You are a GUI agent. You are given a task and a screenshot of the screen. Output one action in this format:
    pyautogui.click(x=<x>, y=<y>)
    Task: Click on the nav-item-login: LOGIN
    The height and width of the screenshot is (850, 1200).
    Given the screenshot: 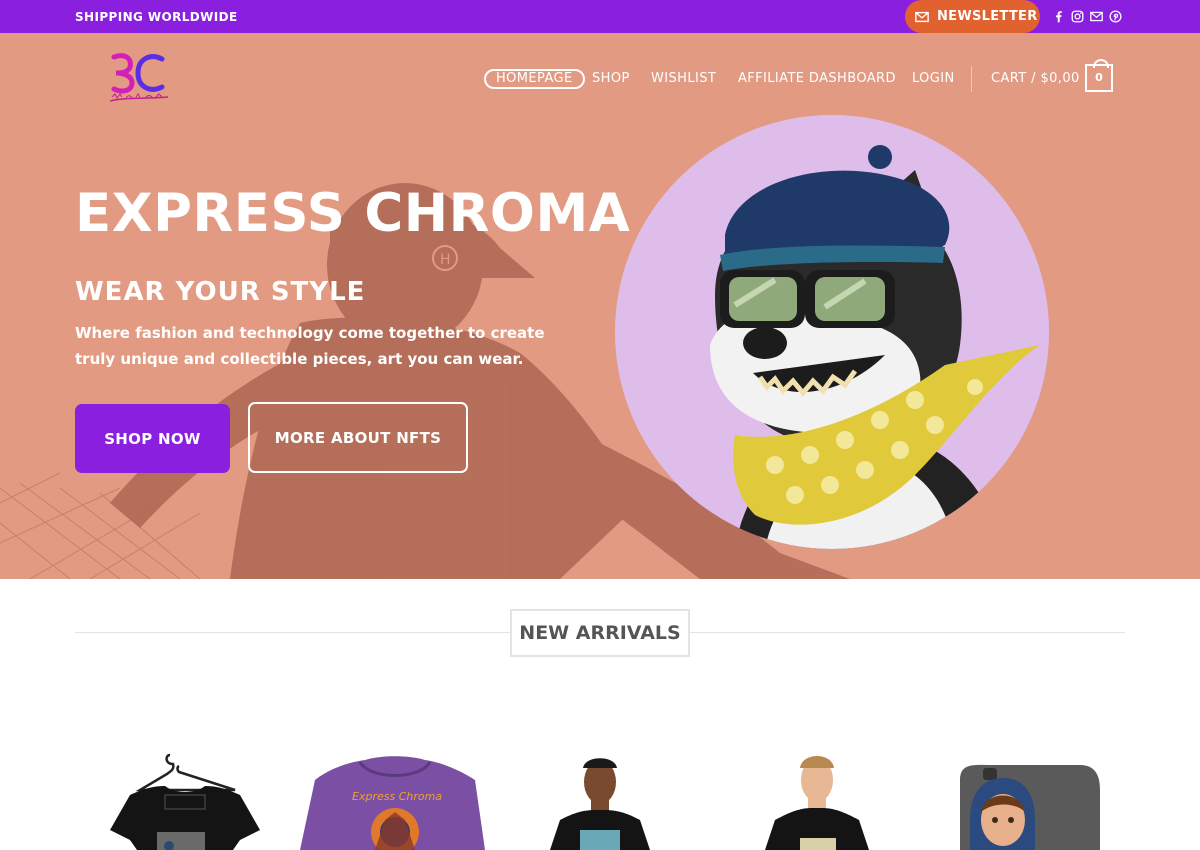 What is the action you would take?
    pyautogui.click(x=933, y=78)
    